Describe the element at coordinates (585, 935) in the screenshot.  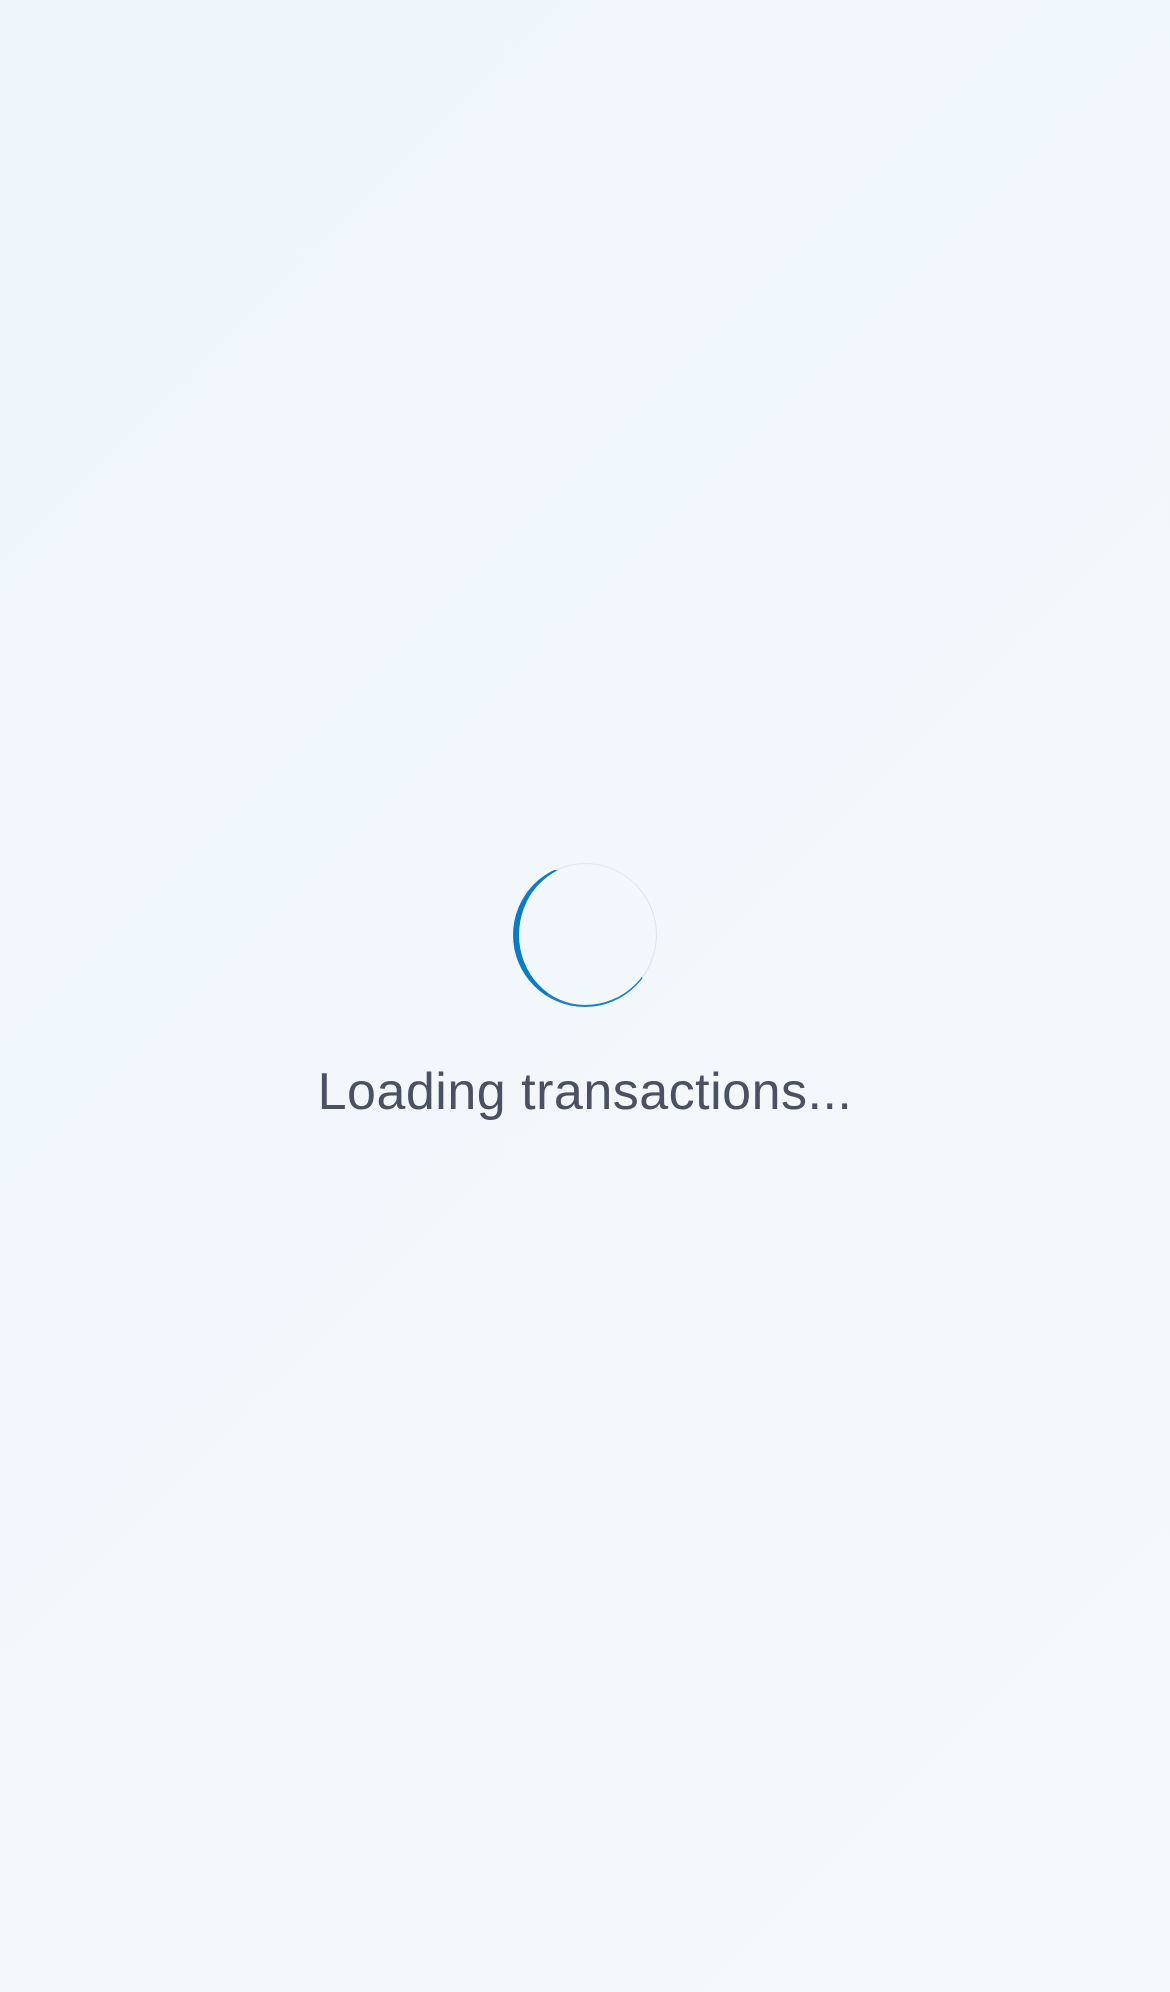
I see `loading-spinner-icon` at that location.